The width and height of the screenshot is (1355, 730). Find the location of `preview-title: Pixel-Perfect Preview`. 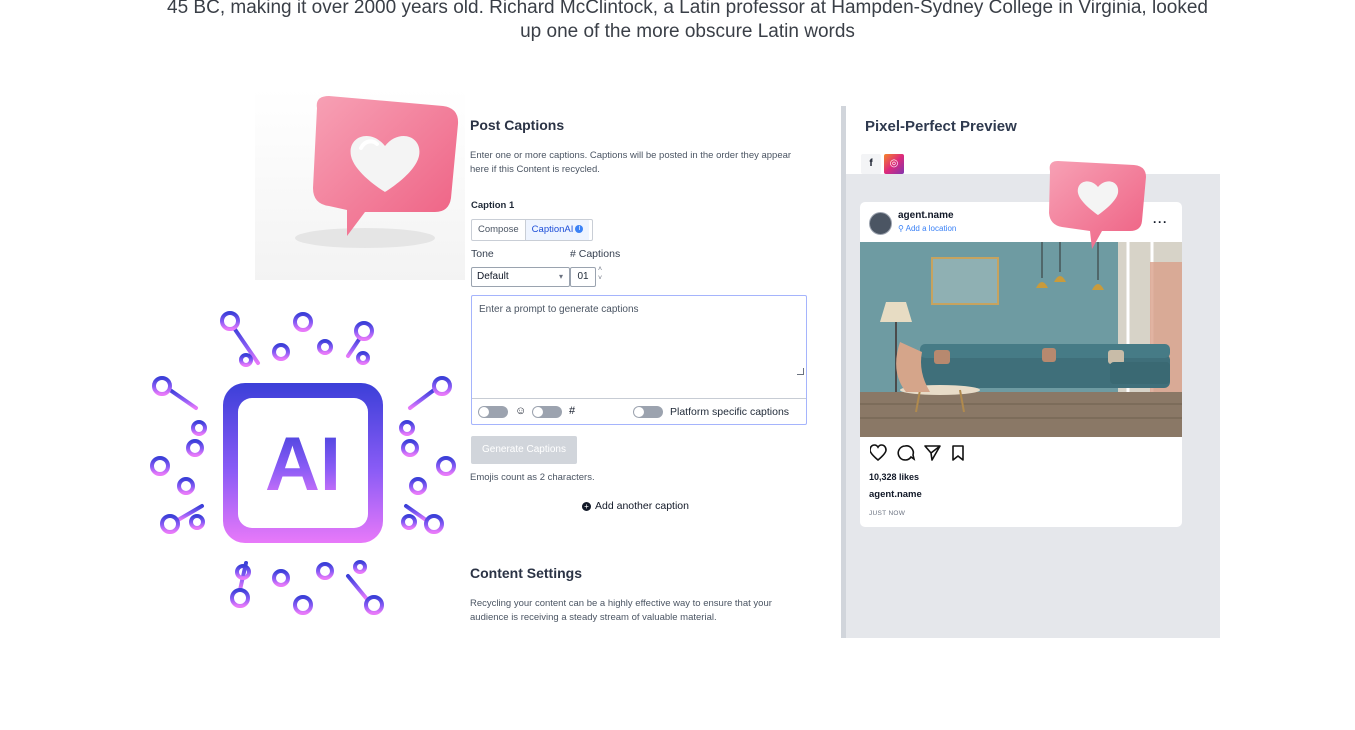

preview-title: Pixel-Perfect Preview is located at coordinates (941, 126).